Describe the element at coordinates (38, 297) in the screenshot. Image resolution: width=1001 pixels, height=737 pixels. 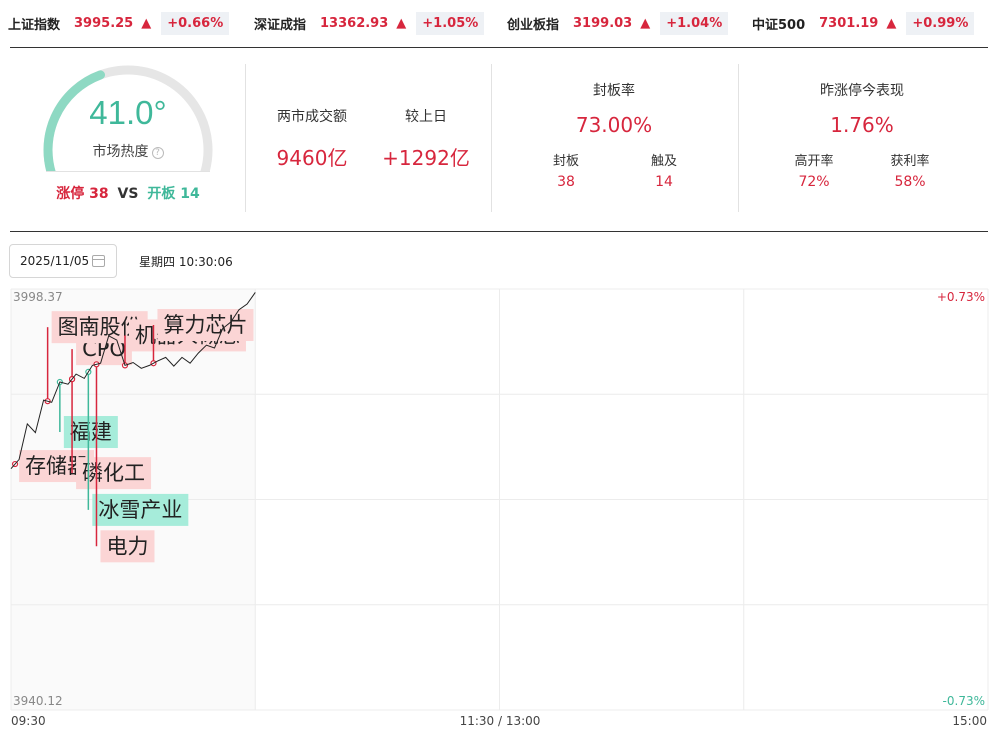
I see `y-max-label: 3998.37` at that location.